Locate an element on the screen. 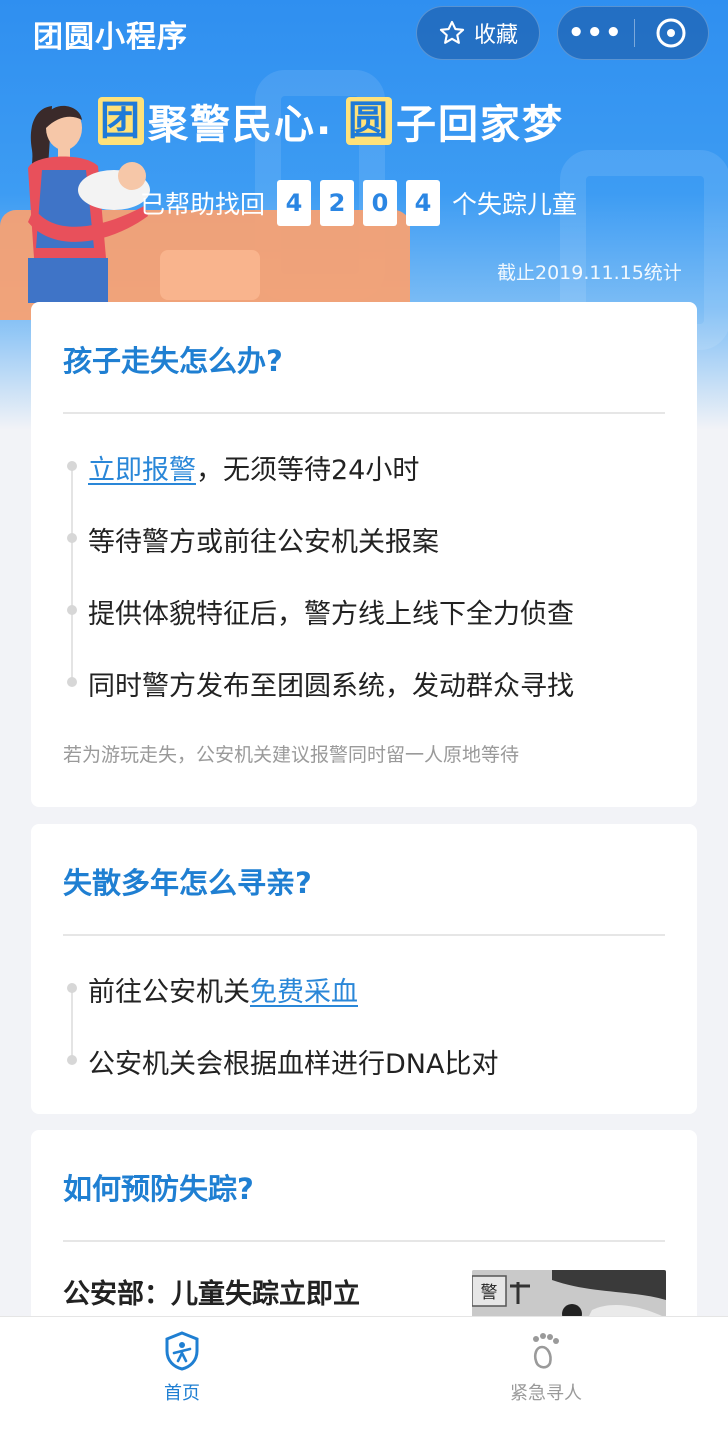 The image size is (728, 1450). more-dots-icon: ••• is located at coordinates (596, 33).